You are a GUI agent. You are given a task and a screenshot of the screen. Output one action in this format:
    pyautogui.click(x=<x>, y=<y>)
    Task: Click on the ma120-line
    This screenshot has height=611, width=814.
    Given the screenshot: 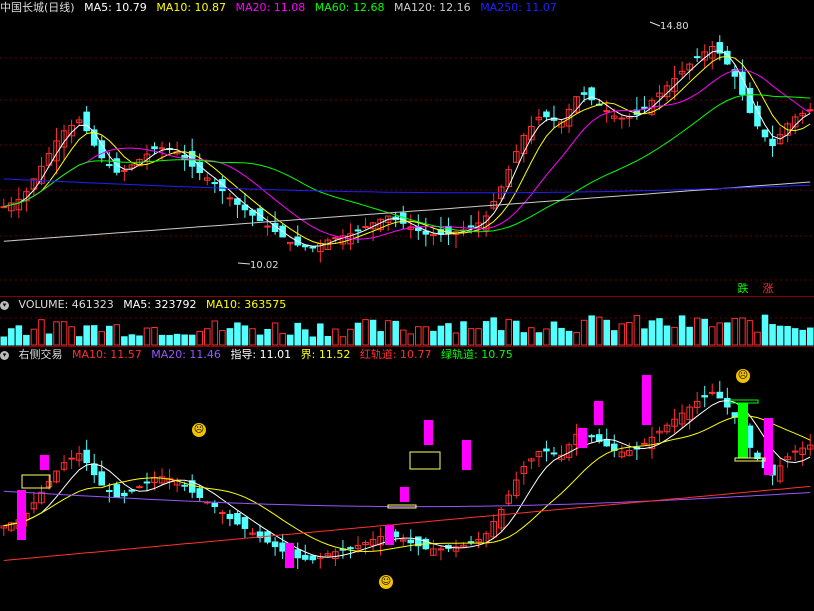 What is the action you would take?
    pyautogui.click(x=407, y=211)
    